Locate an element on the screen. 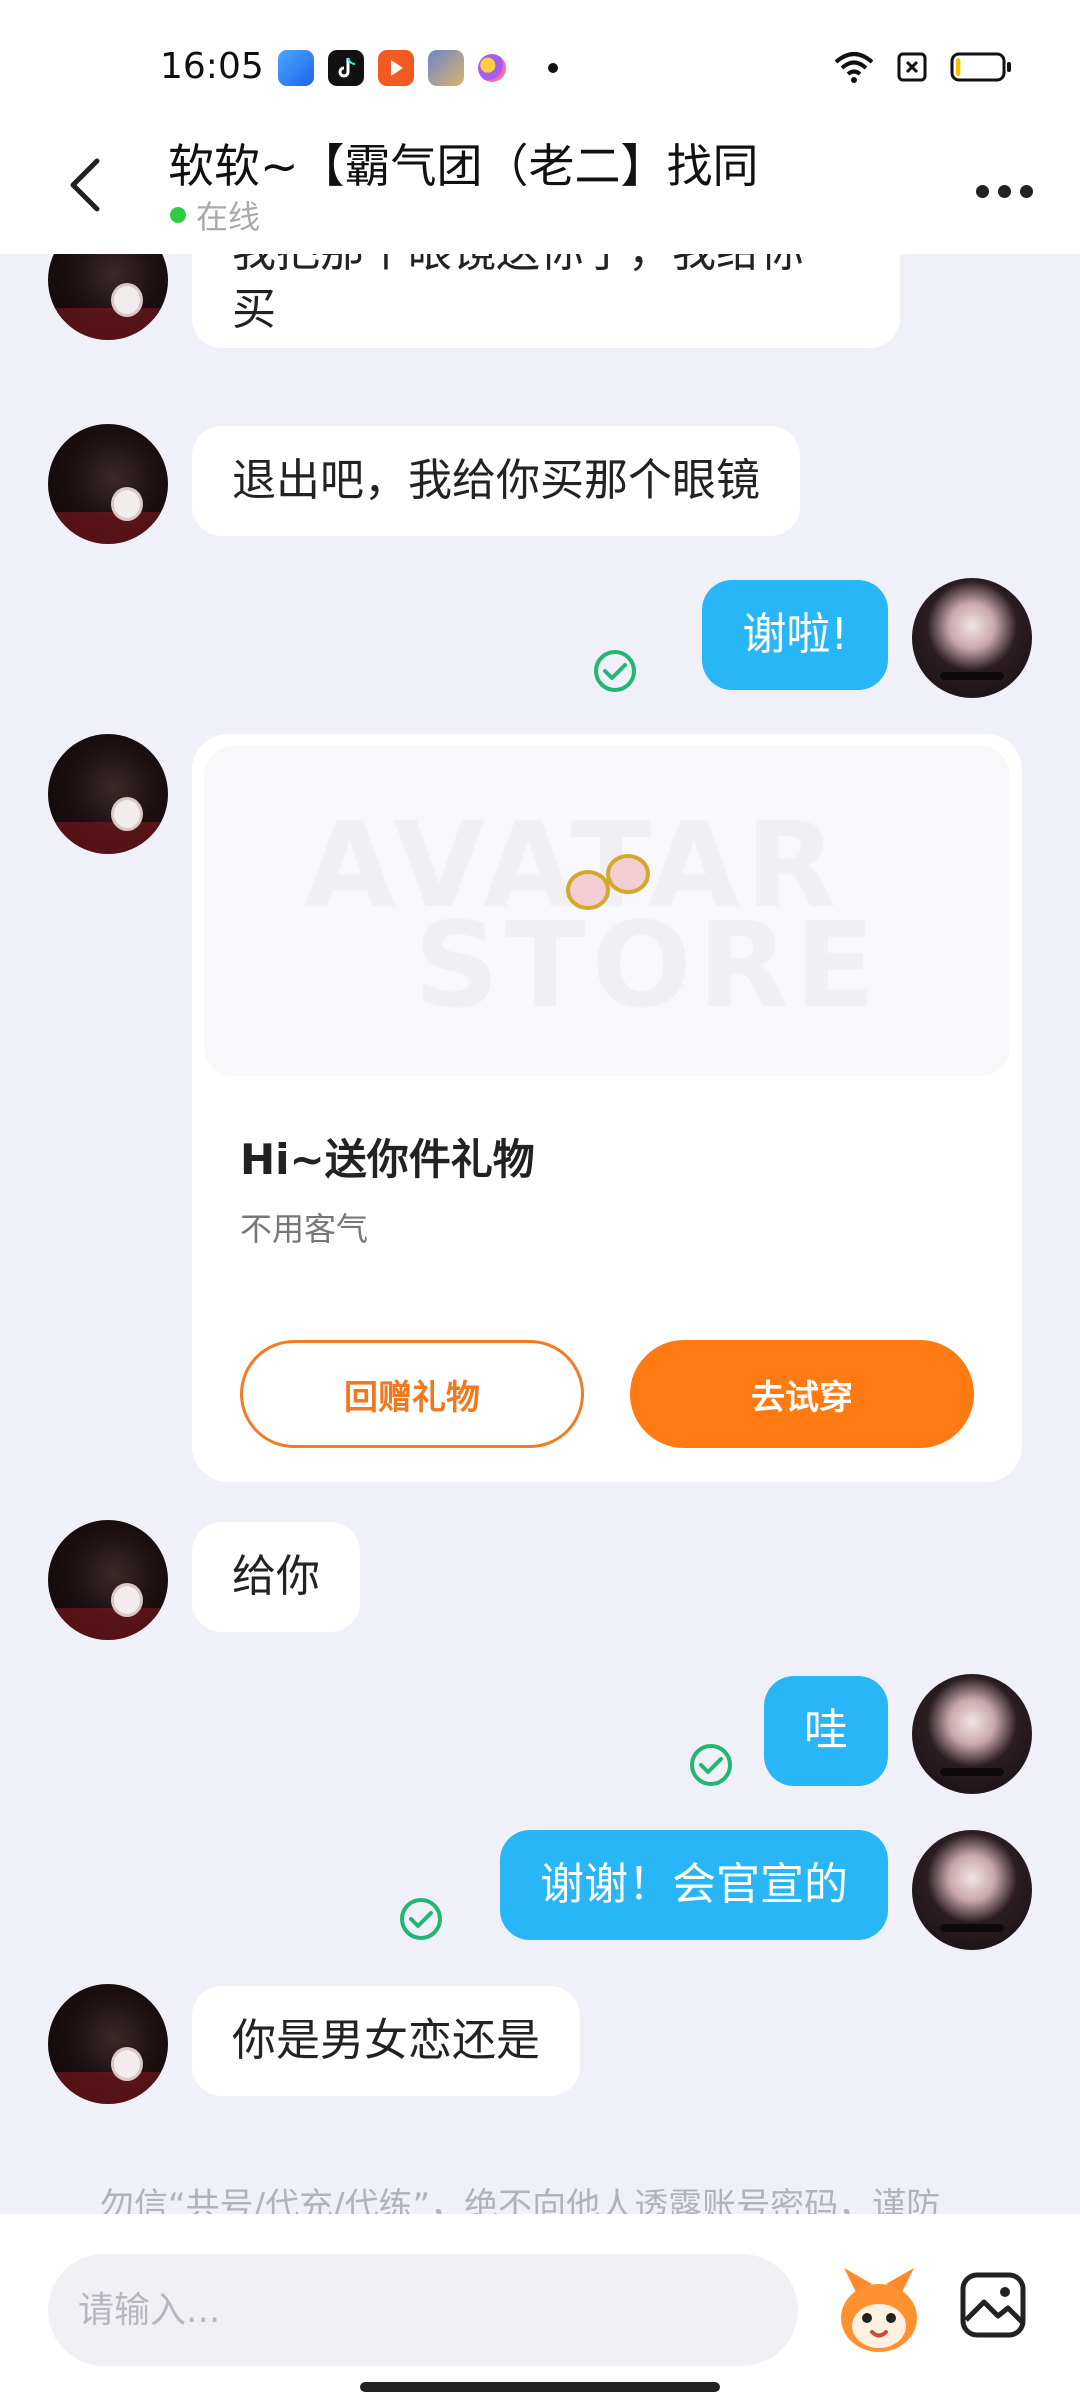 Image resolution: width=1080 pixels, height=2400 pixels. online-status: 在线 is located at coordinates (215, 215).